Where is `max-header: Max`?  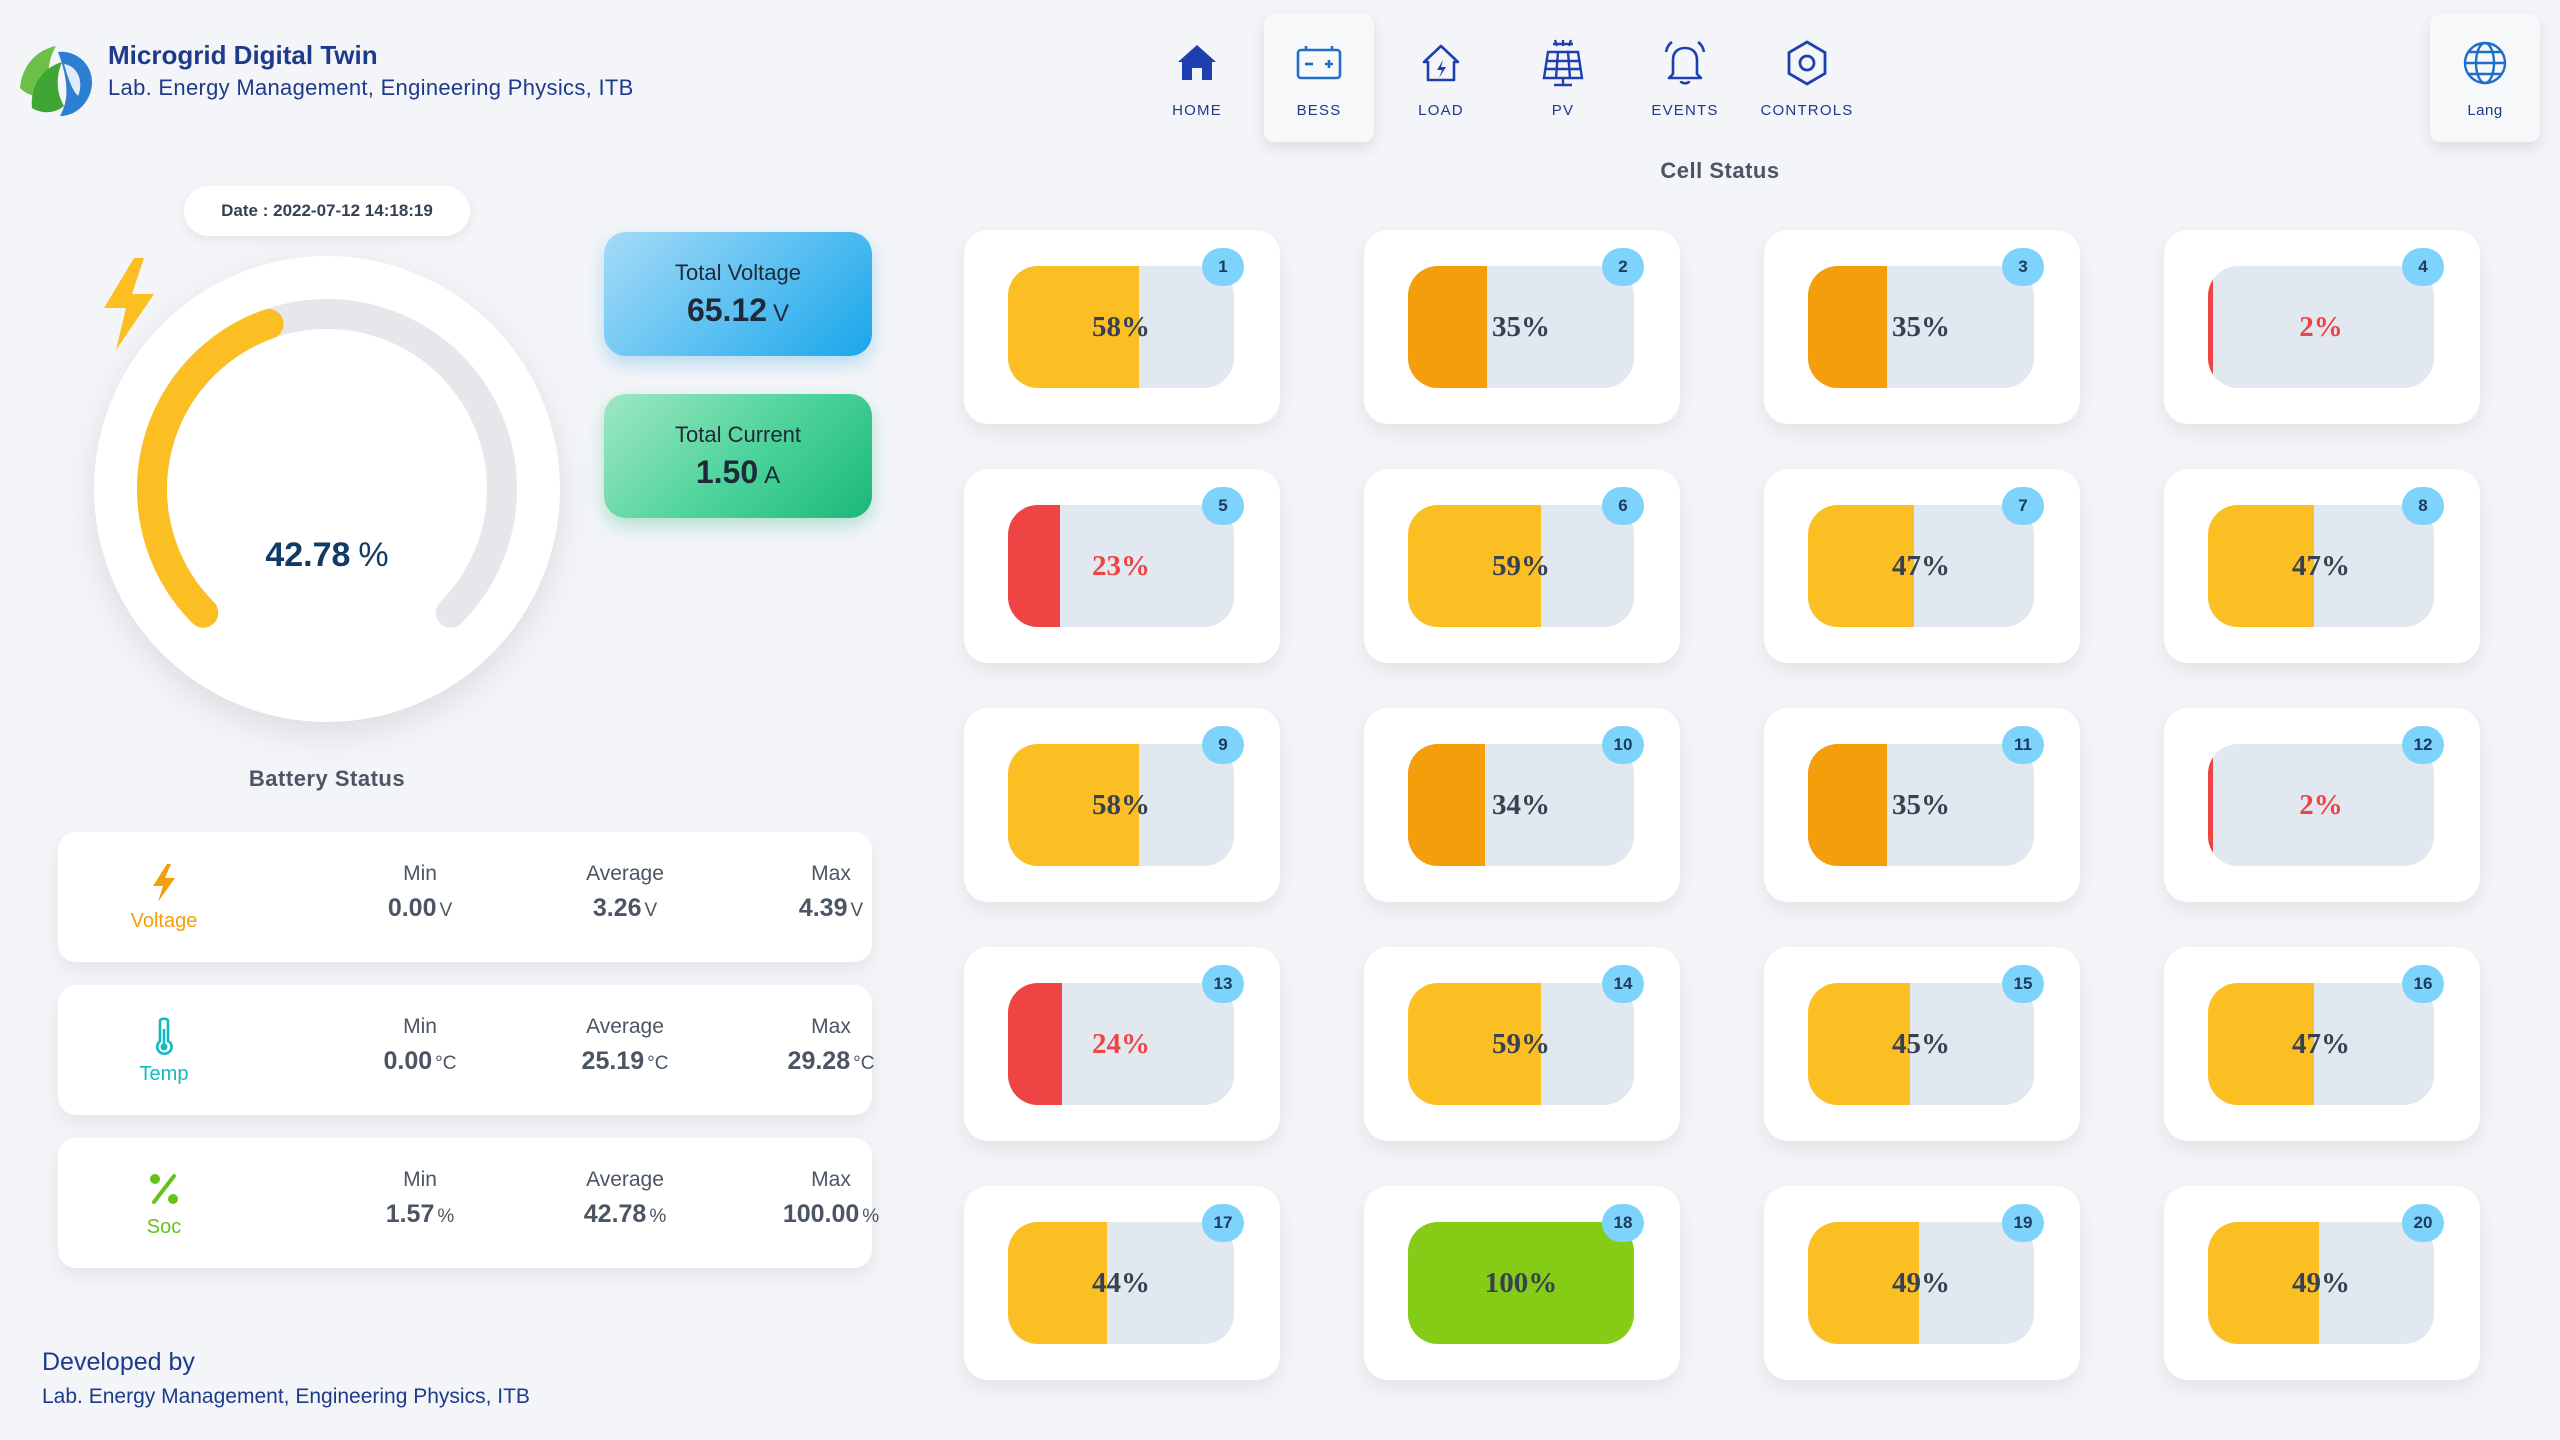
max-header: Max is located at coordinates (831, 1026).